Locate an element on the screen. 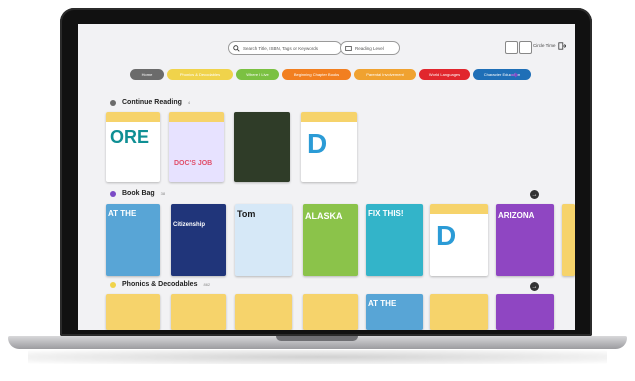 This screenshot has width=635, height=381. logout-icon is located at coordinates (562, 46).